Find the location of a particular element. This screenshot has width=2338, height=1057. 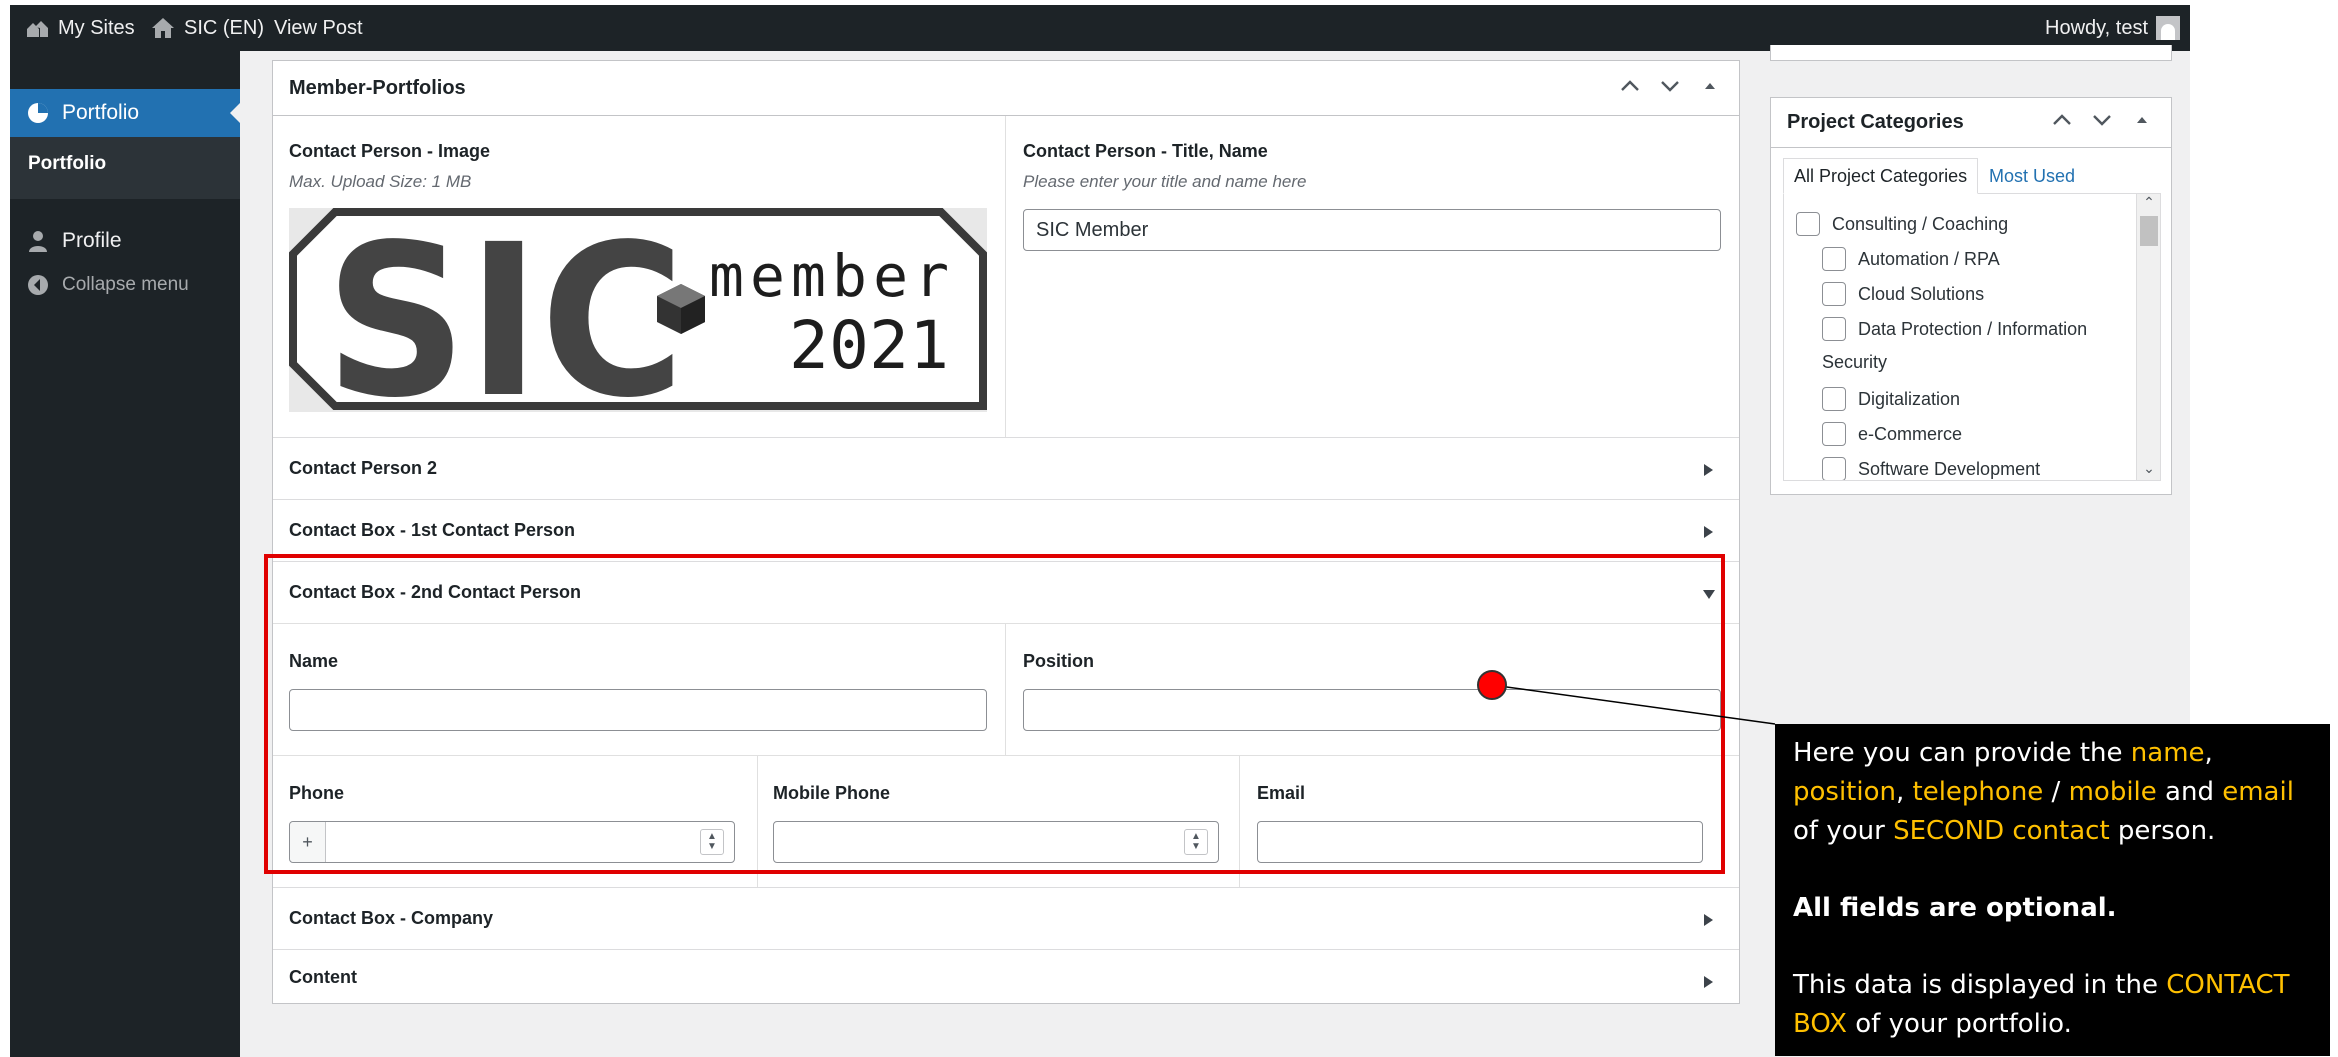

name-input is located at coordinates (638, 710).